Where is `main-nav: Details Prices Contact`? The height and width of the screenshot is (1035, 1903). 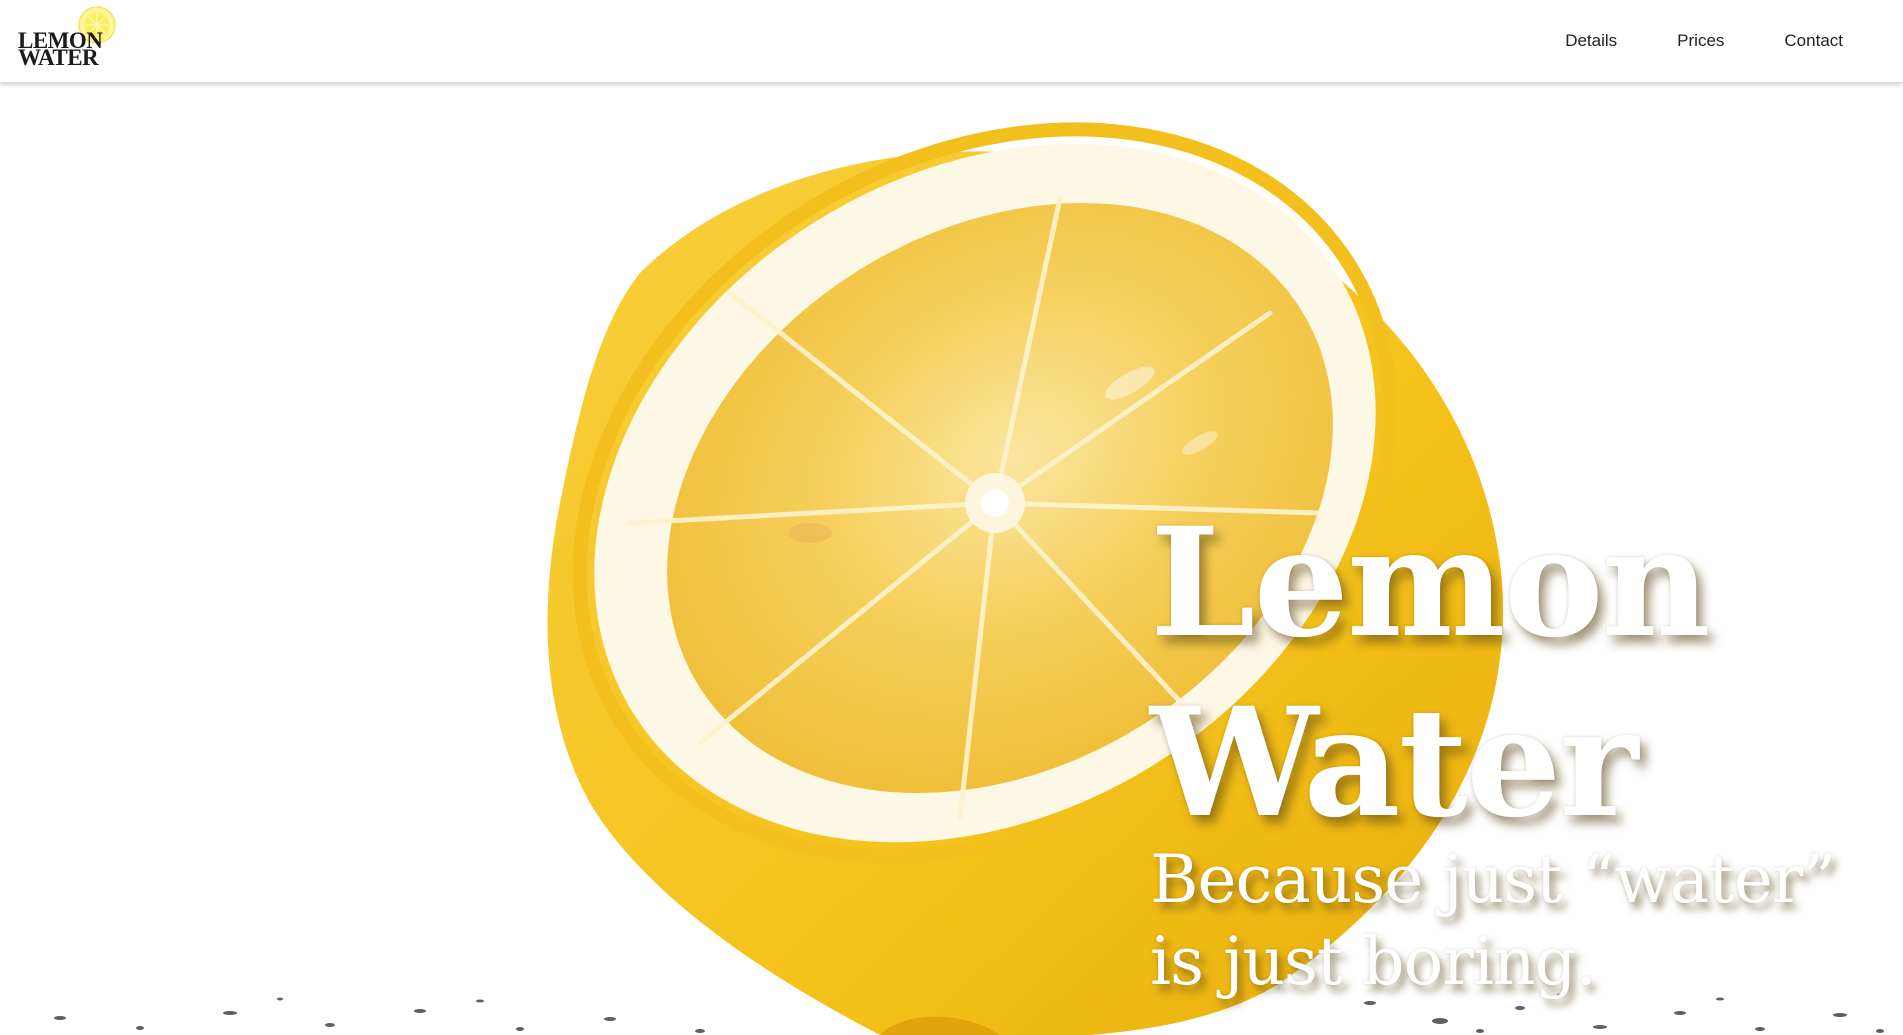 main-nav: Details Prices Contact is located at coordinates (1704, 41).